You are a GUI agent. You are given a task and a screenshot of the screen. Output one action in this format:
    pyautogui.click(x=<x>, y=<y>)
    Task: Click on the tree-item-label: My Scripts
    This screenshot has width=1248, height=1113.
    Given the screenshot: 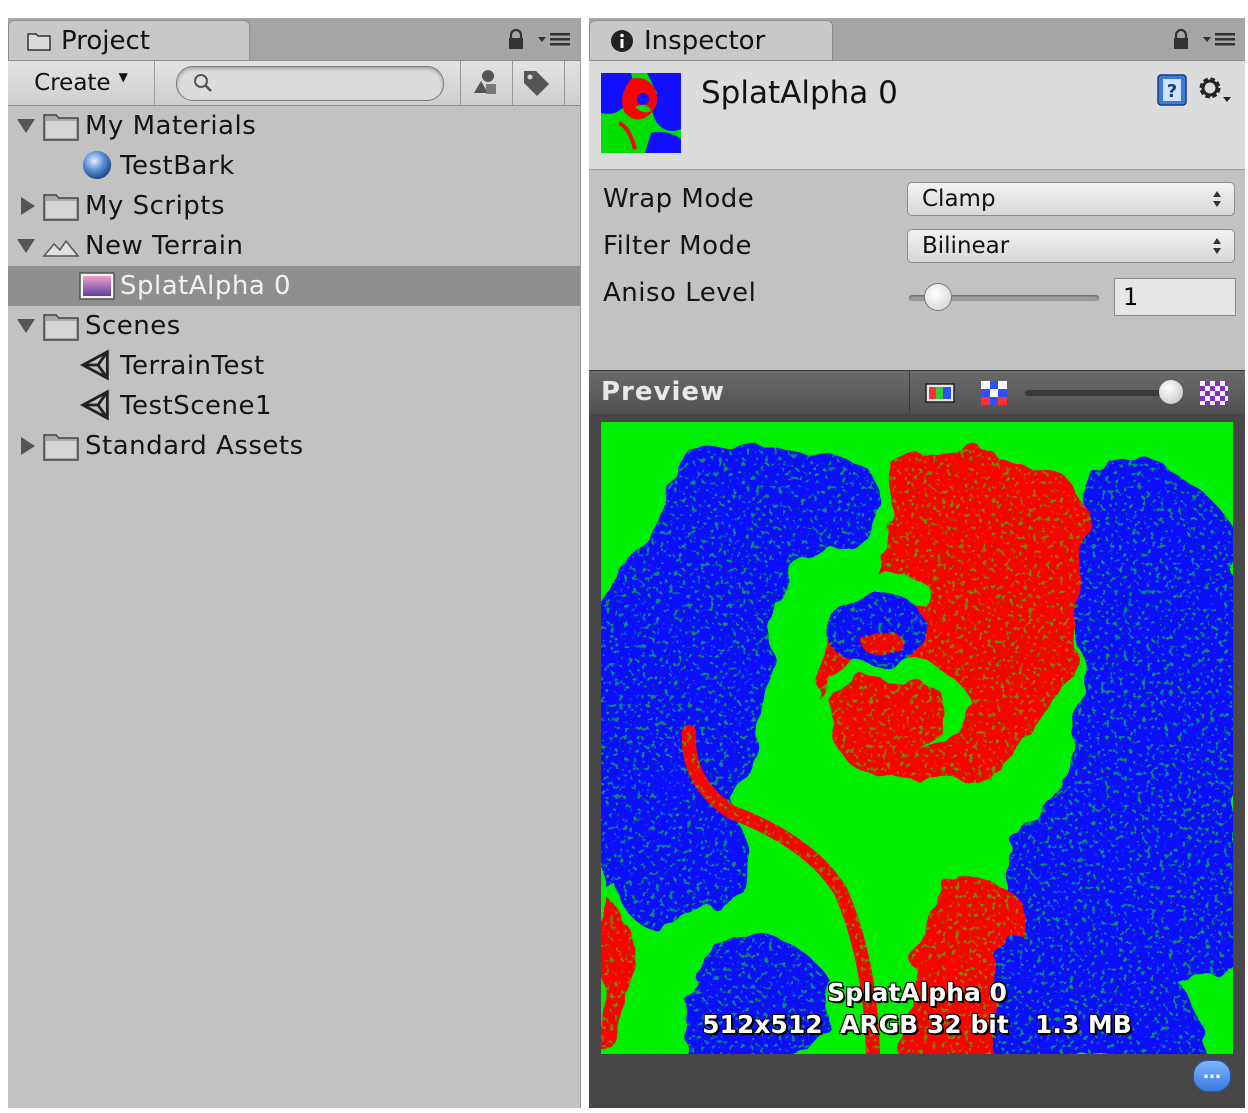 What is the action you would take?
    pyautogui.click(x=155, y=206)
    